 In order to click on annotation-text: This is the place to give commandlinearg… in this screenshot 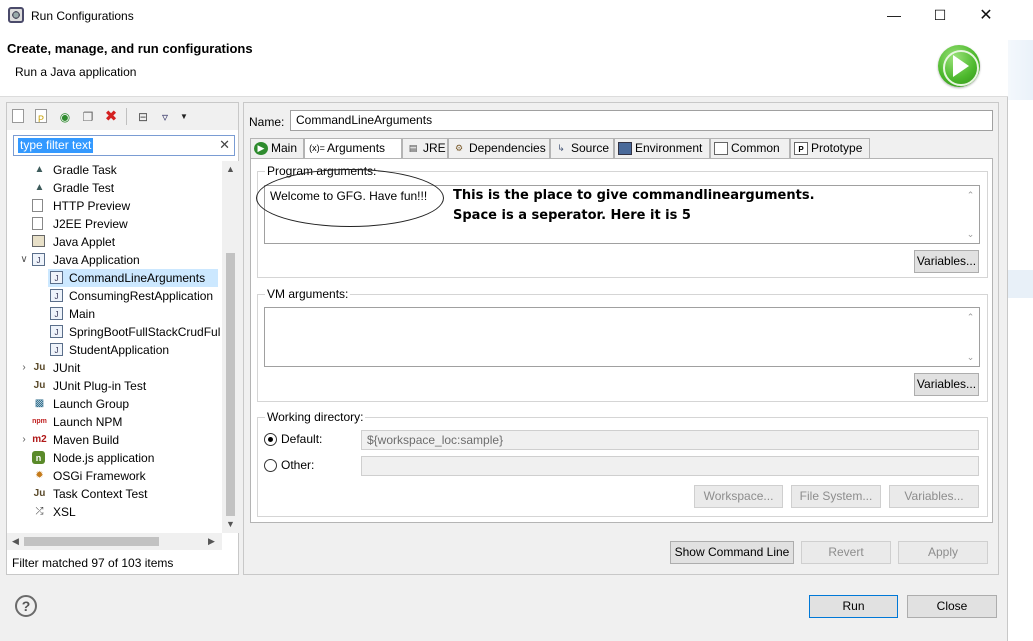, I will do `click(634, 206)`.